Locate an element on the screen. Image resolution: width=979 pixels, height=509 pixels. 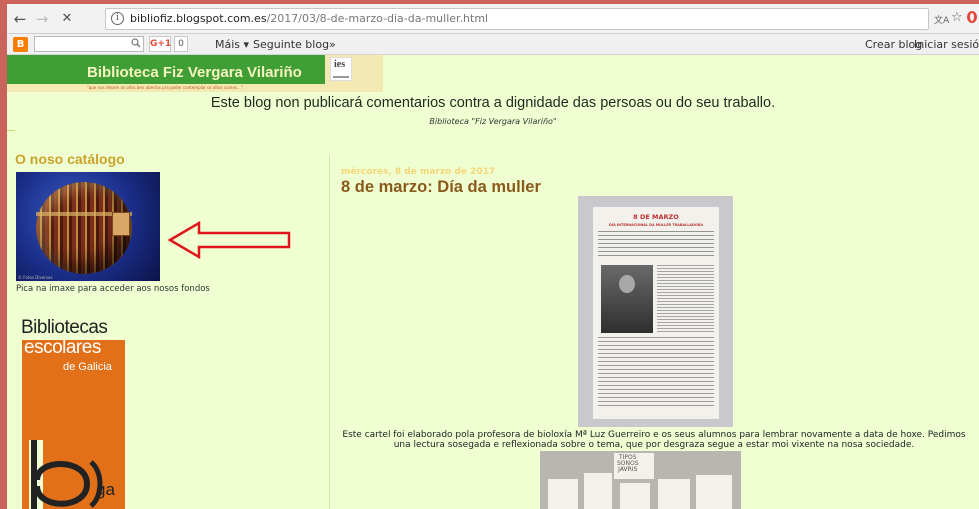
column-divider is located at coordinates (329, 332).